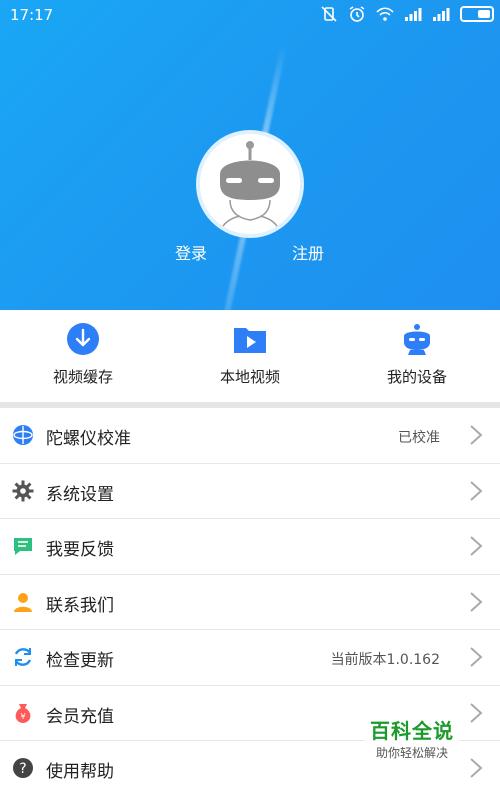  I want to click on watermark: 百科全说 助你轻松解决, so click(412, 738).